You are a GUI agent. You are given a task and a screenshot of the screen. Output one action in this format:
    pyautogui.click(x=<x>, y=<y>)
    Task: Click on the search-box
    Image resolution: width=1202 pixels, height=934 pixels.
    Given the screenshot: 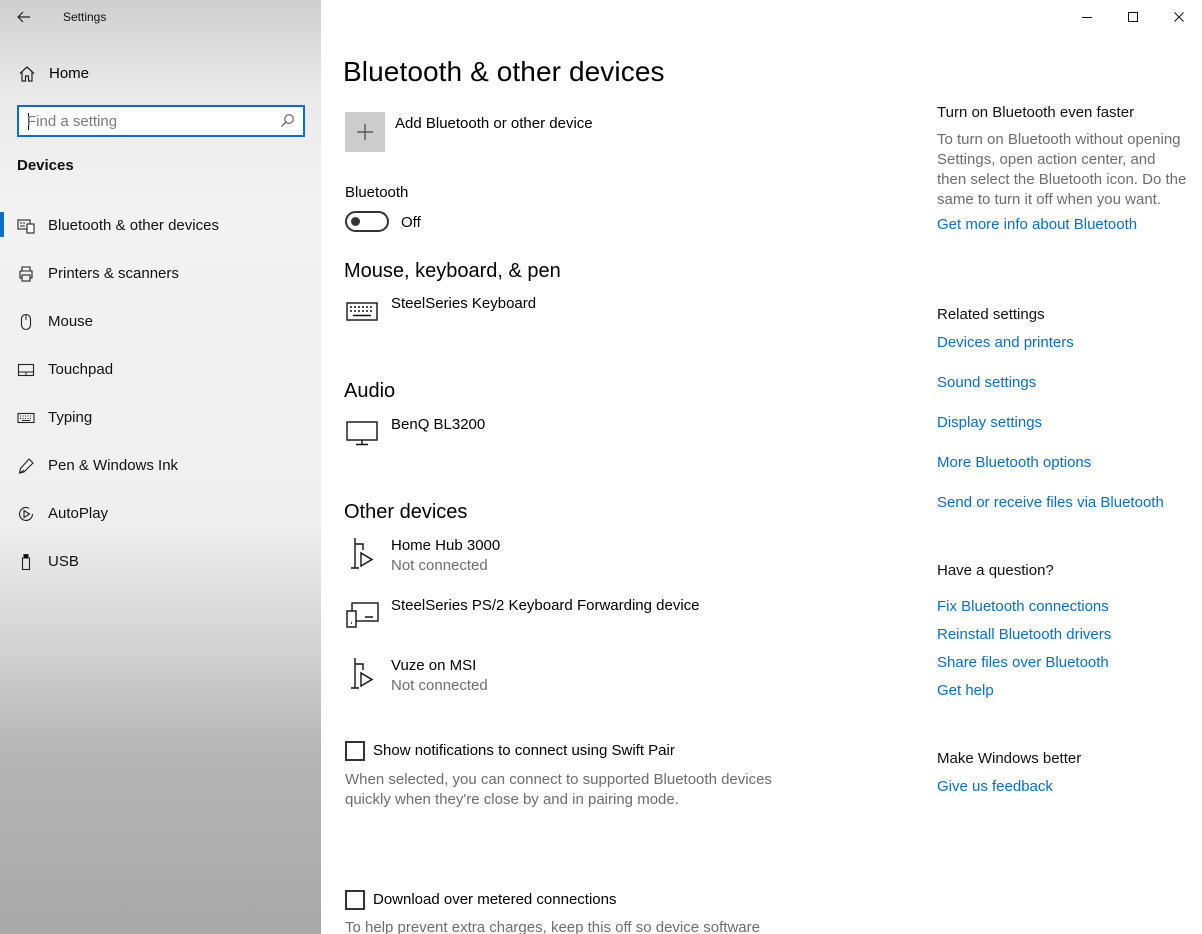 What is the action you would take?
    pyautogui.click(x=161, y=121)
    